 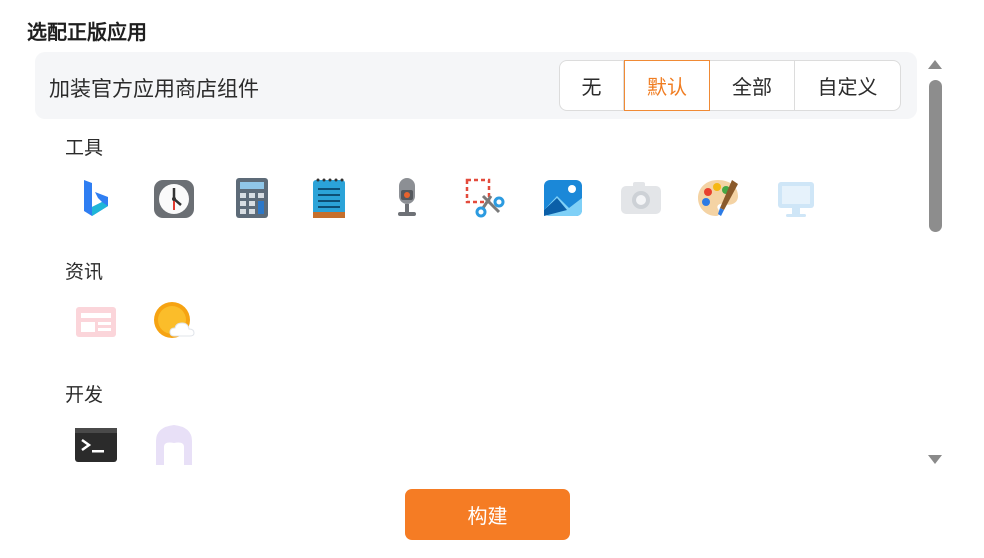 What do you see at coordinates (500, 198) in the screenshot?
I see `snipping-tool-icon` at bounding box center [500, 198].